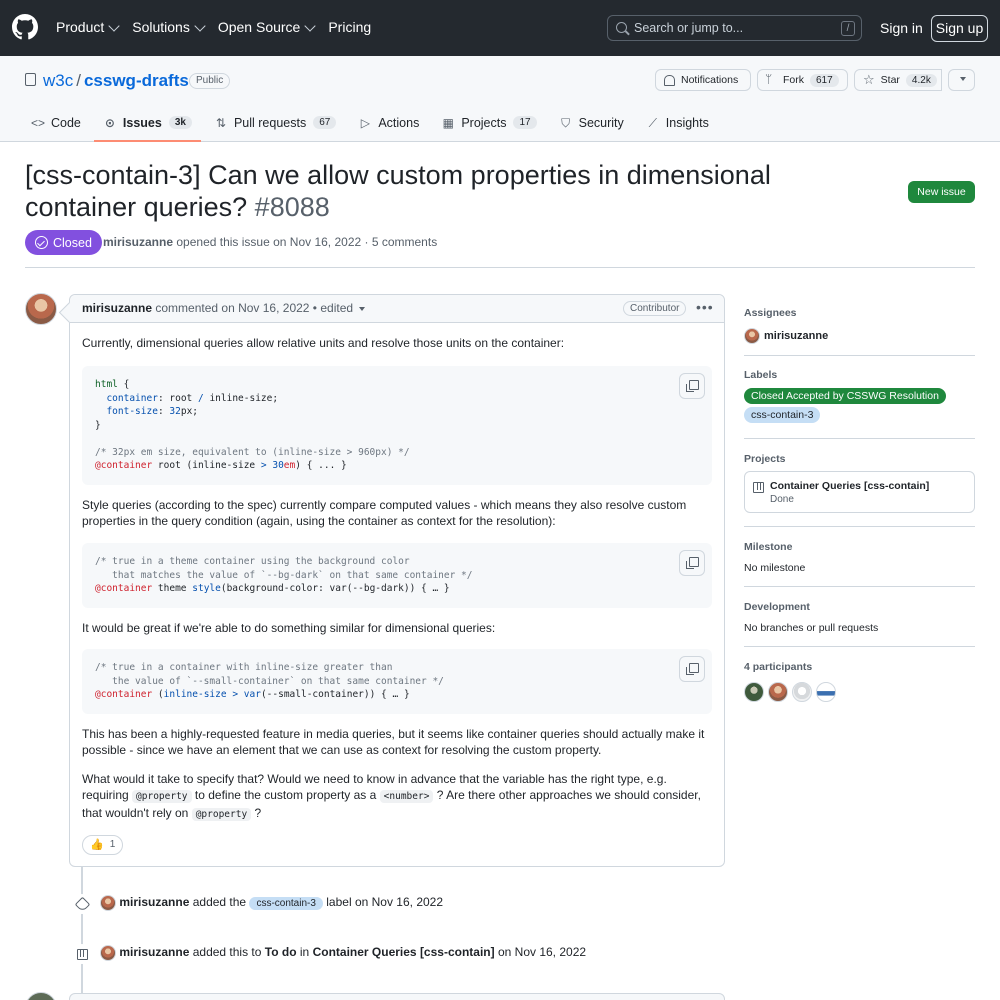 The height and width of the screenshot is (1000, 1000). I want to click on comment-author-link: mirisuzanne, so click(117, 308).